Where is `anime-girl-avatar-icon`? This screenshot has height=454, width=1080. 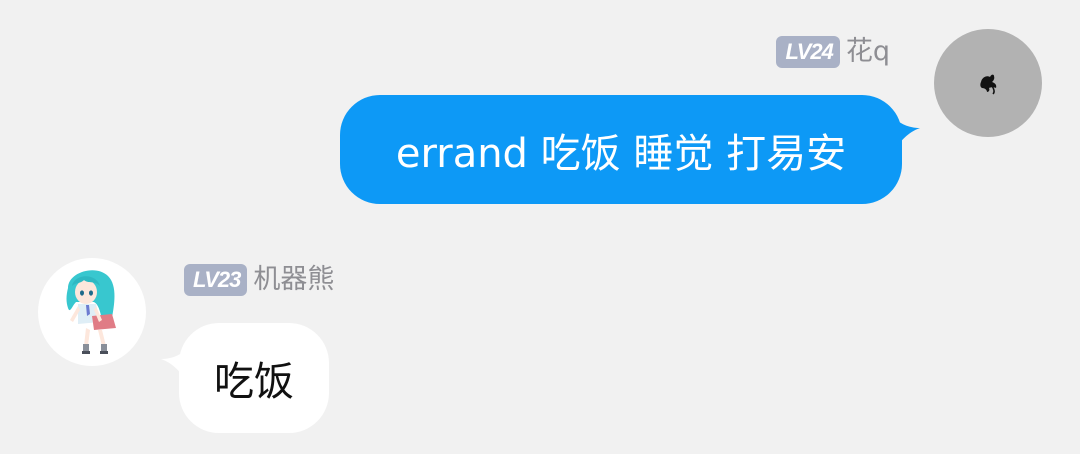
anime-girl-avatar-icon is located at coordinates (91, 312).